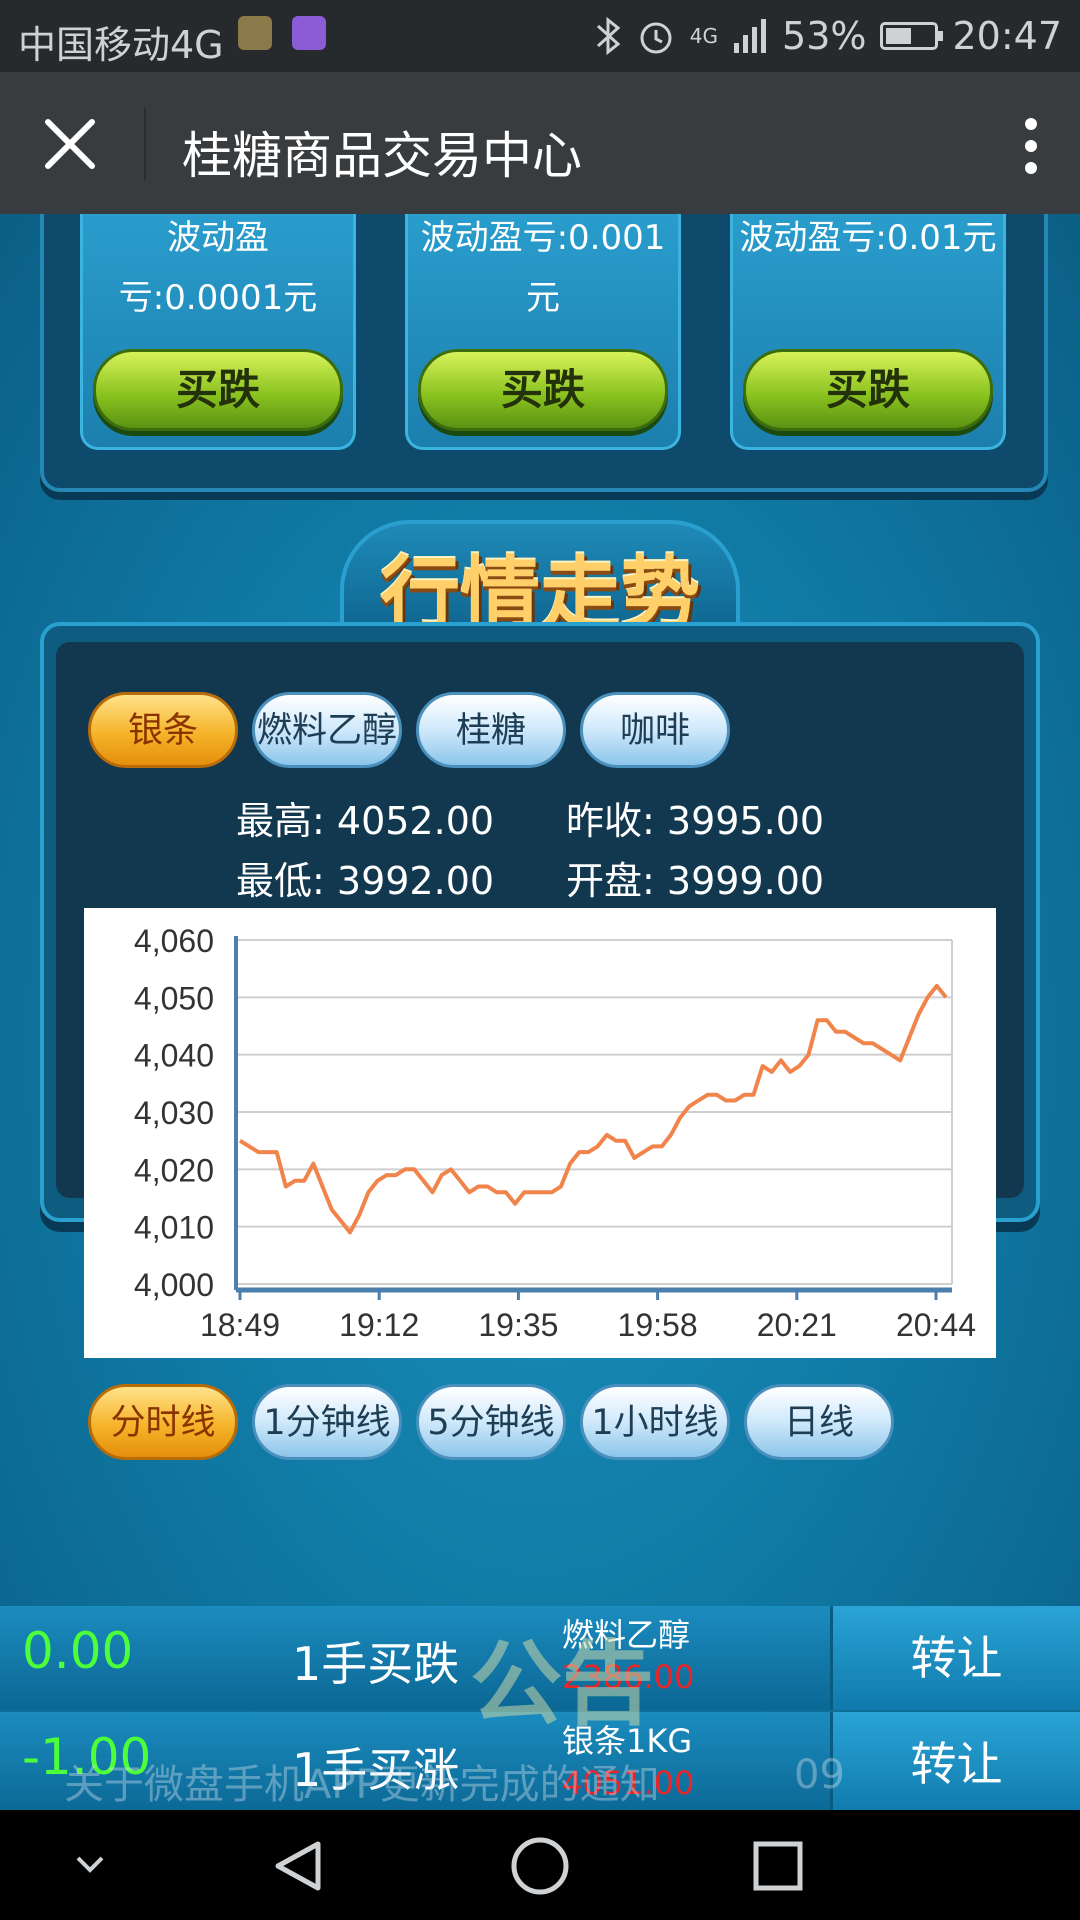  Describe the element at coordinates (750, 36) in the screenshot. I see `signal-icon` at that location.